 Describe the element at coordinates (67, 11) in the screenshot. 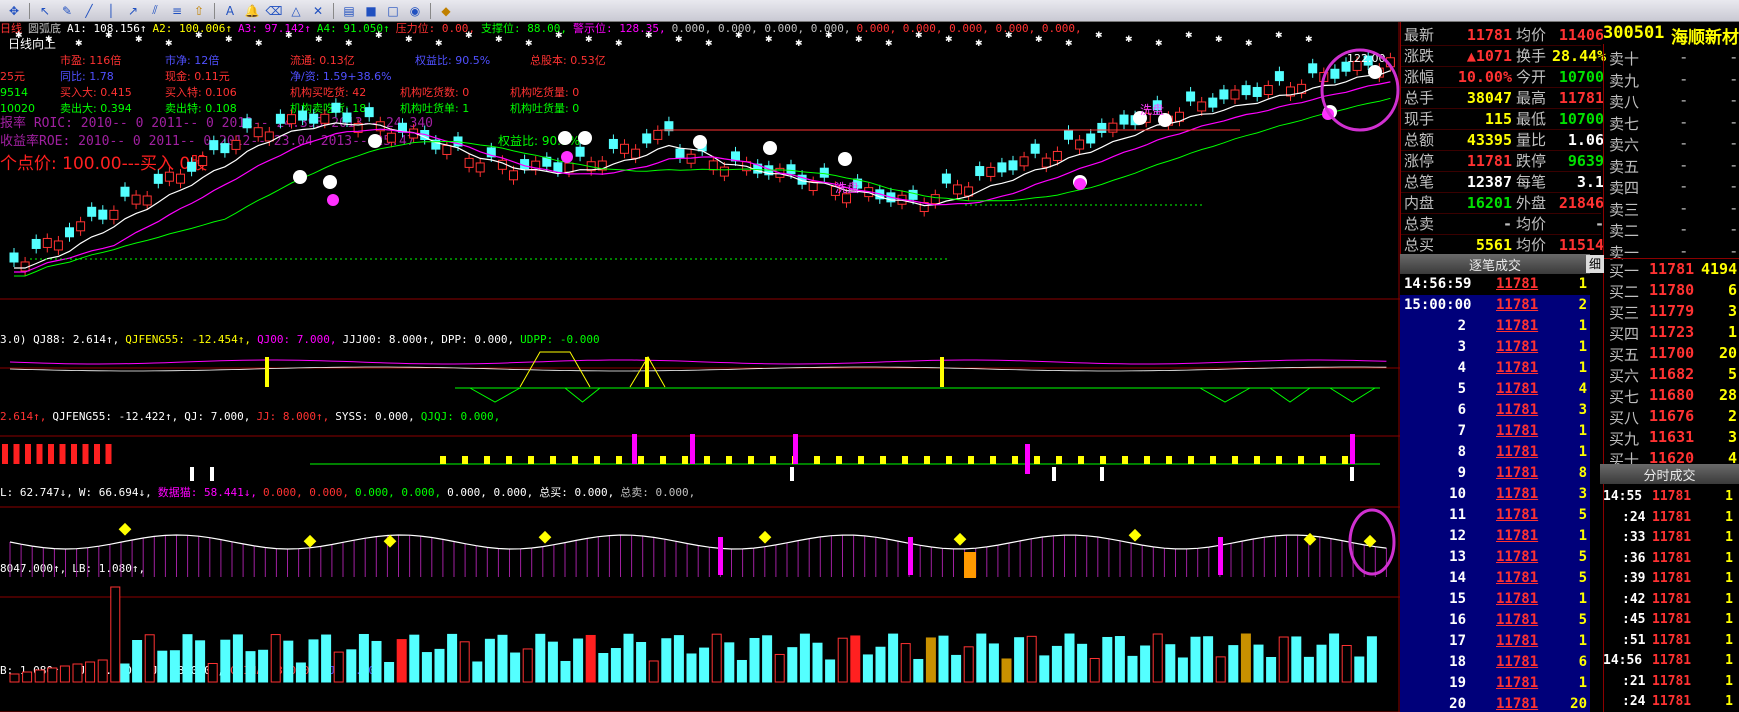

I see `pen-icon: ✎` at that location.